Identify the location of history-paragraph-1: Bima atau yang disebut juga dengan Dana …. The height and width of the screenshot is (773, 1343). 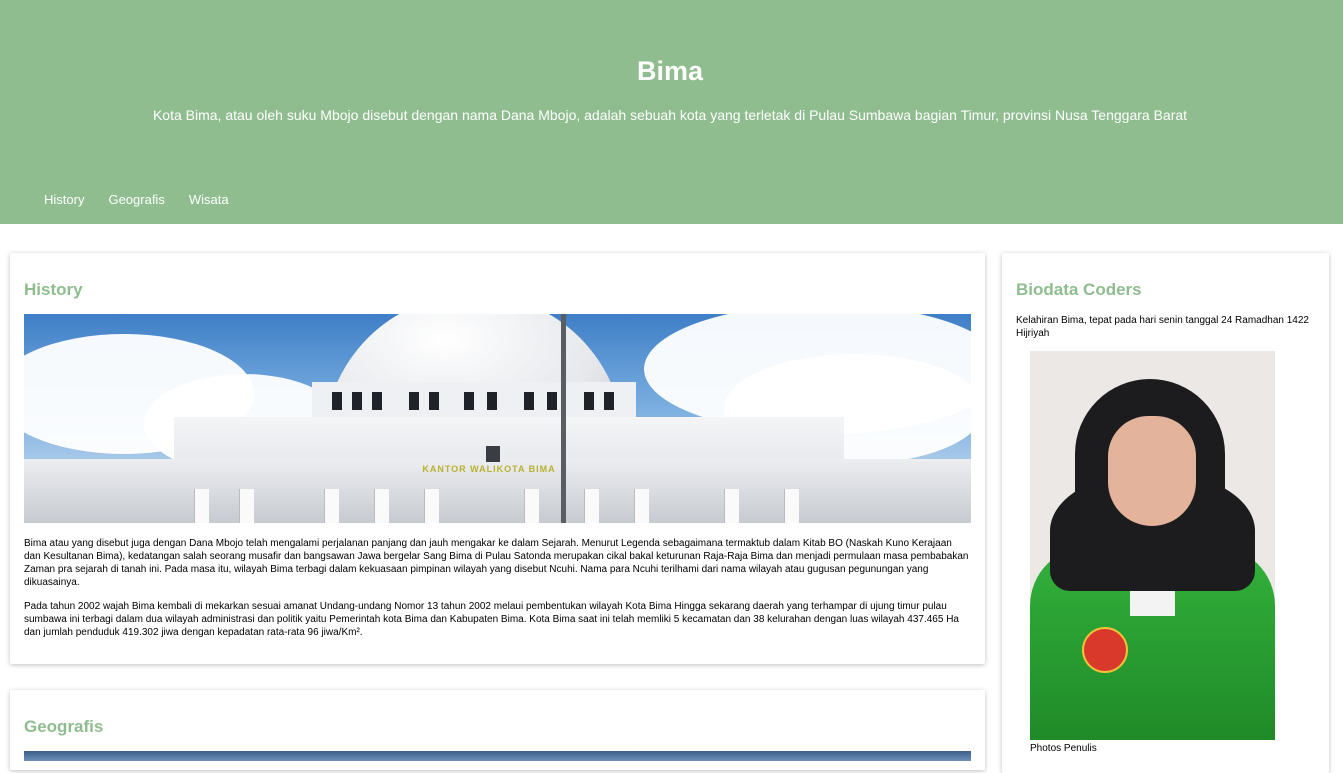
(496, 563).